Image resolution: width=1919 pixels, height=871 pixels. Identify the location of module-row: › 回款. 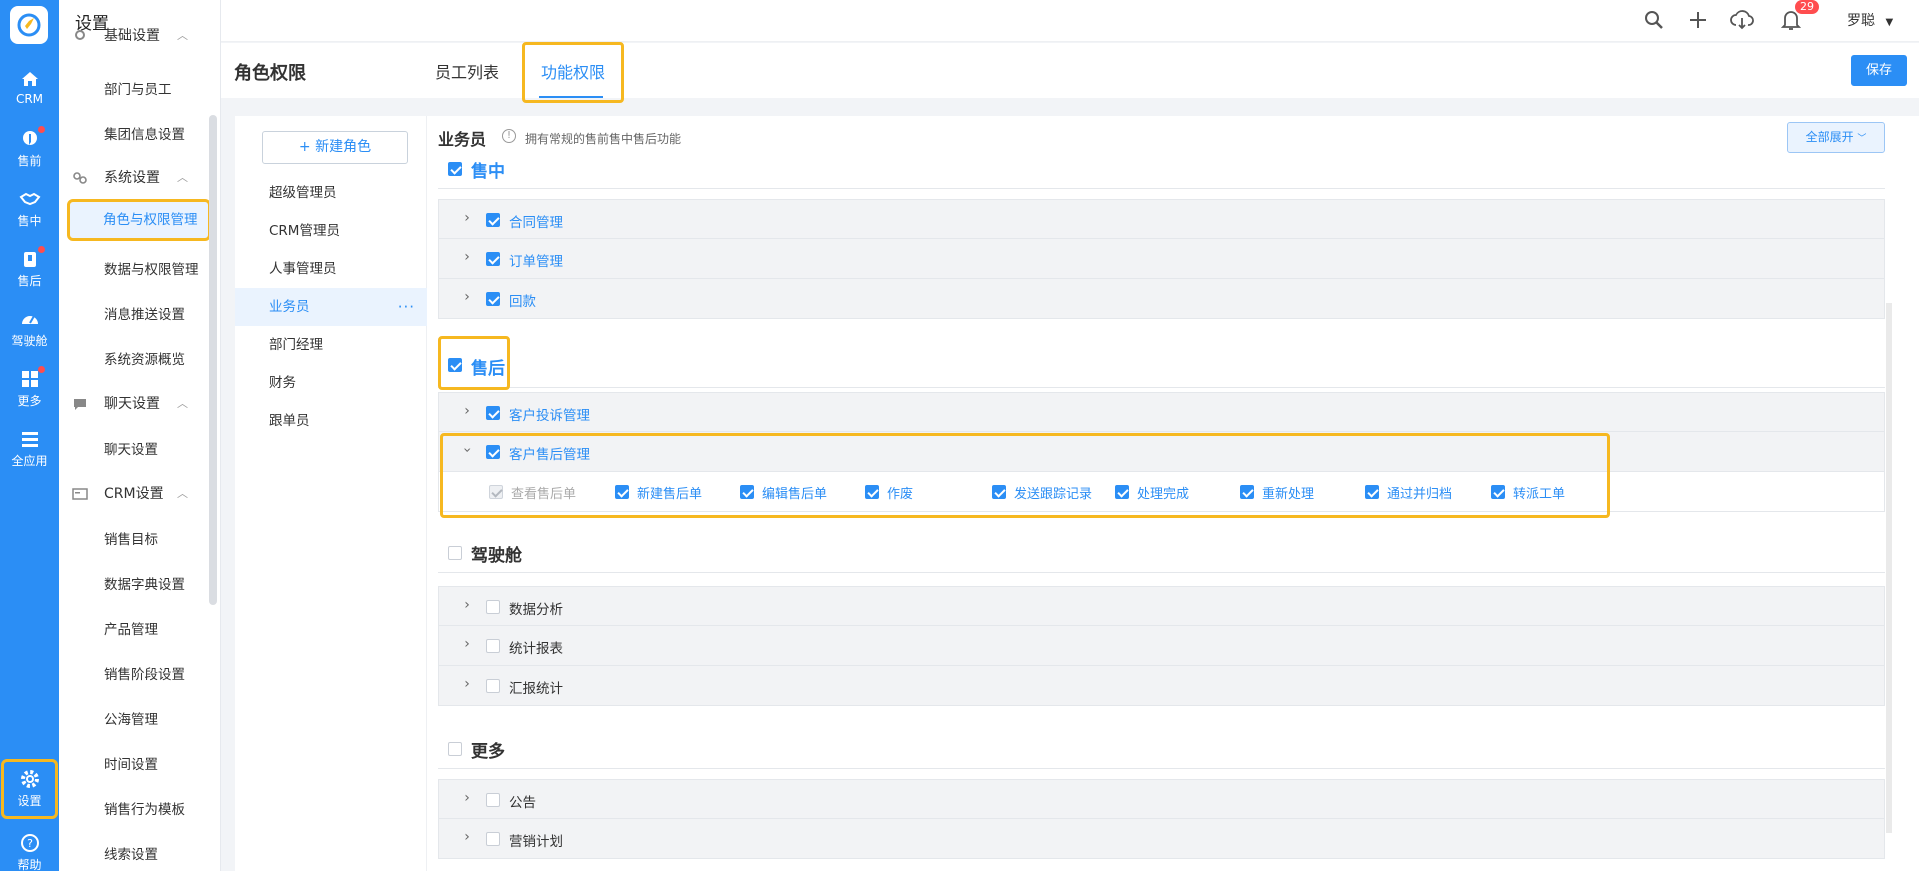
(1161, 299).